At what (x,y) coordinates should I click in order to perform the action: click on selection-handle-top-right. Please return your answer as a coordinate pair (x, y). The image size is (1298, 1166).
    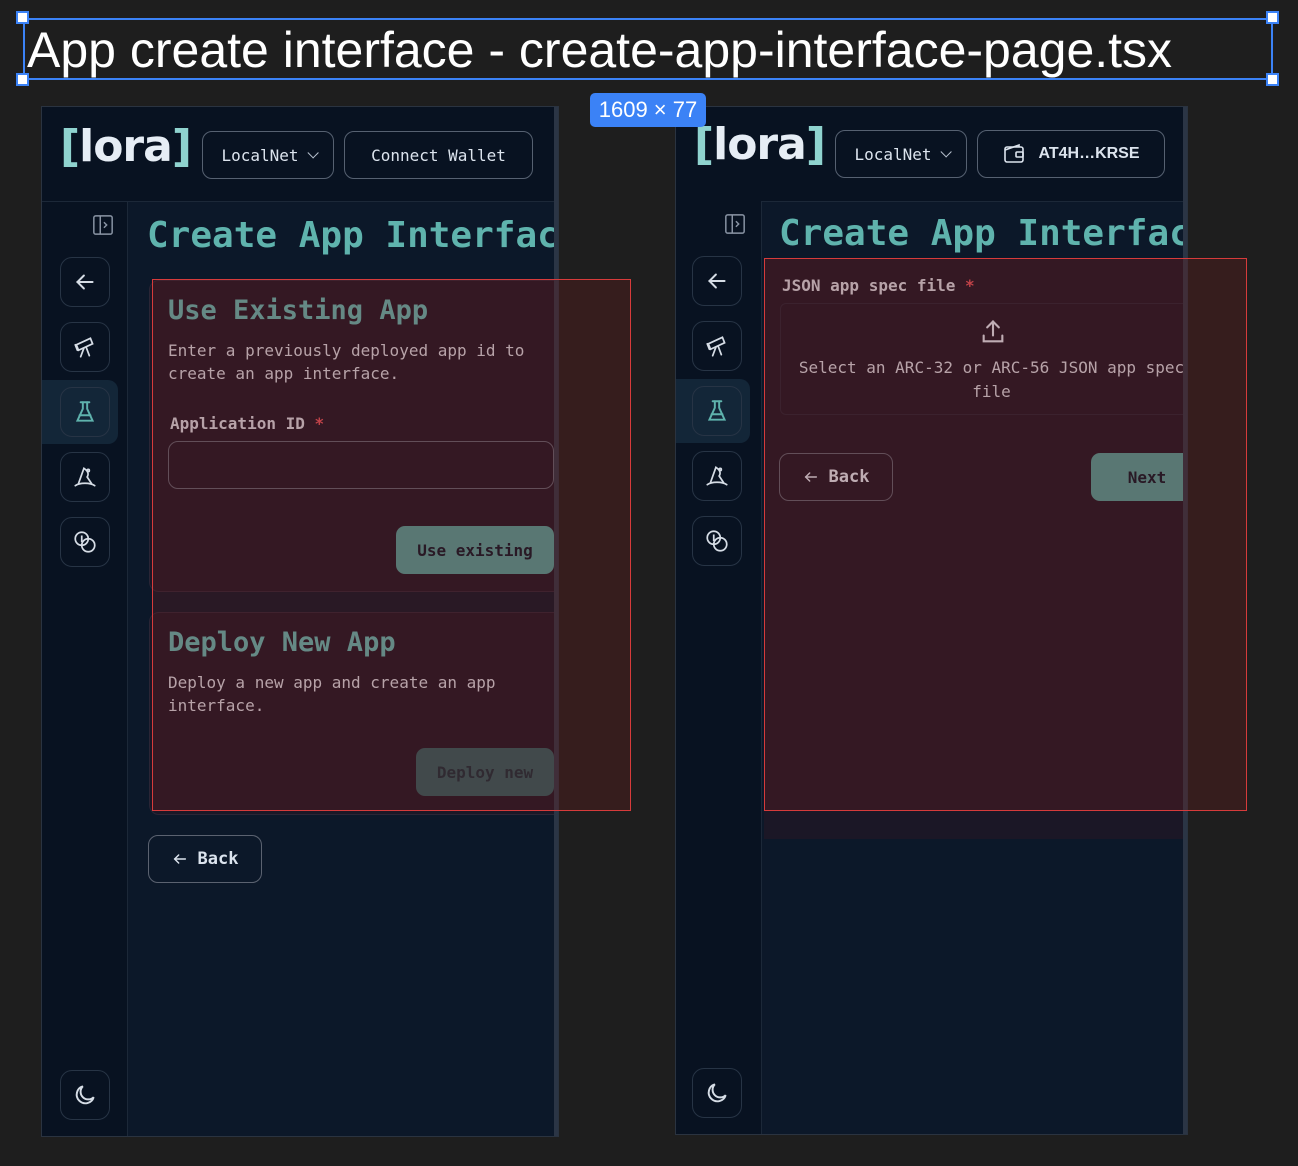
    Looking at the image, I should click on (1272, 17).